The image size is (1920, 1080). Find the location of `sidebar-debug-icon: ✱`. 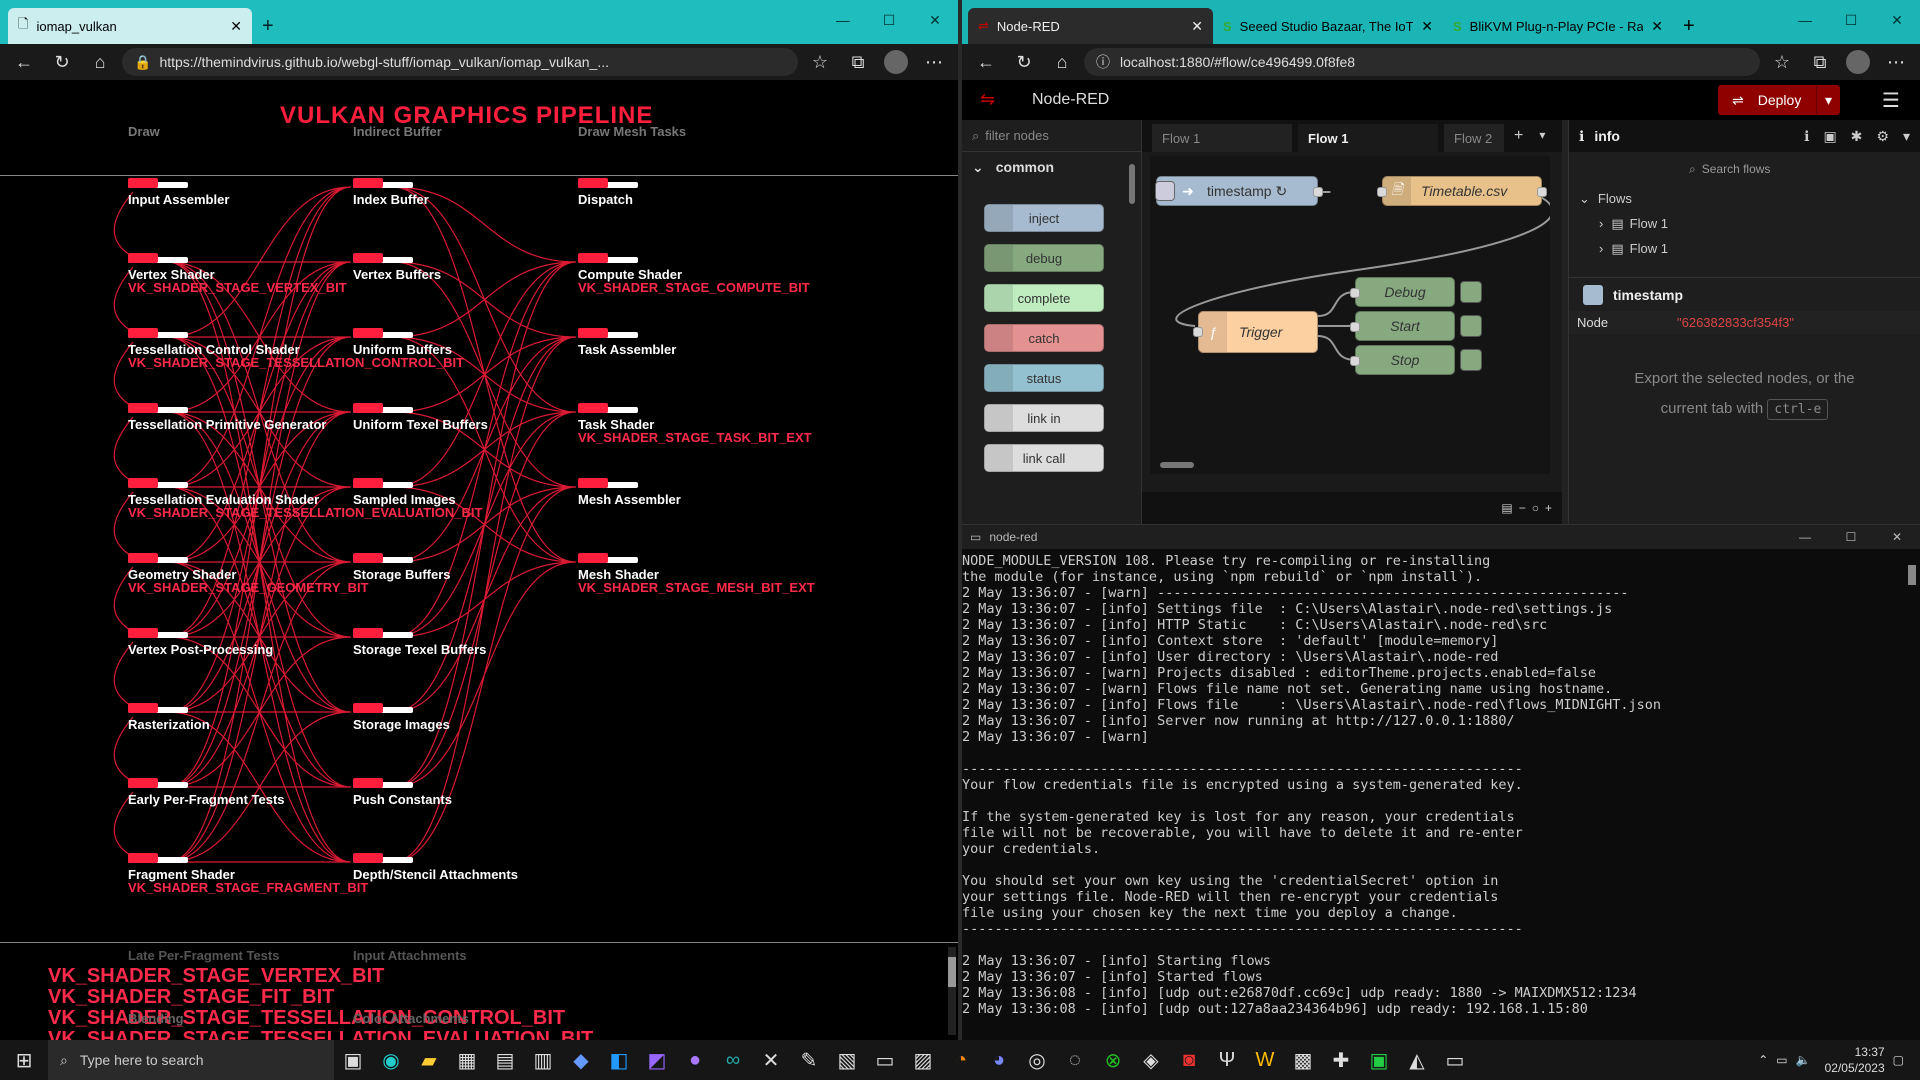

sidebar-debug-icon: ✱ is located at coordinates (1857, 136).